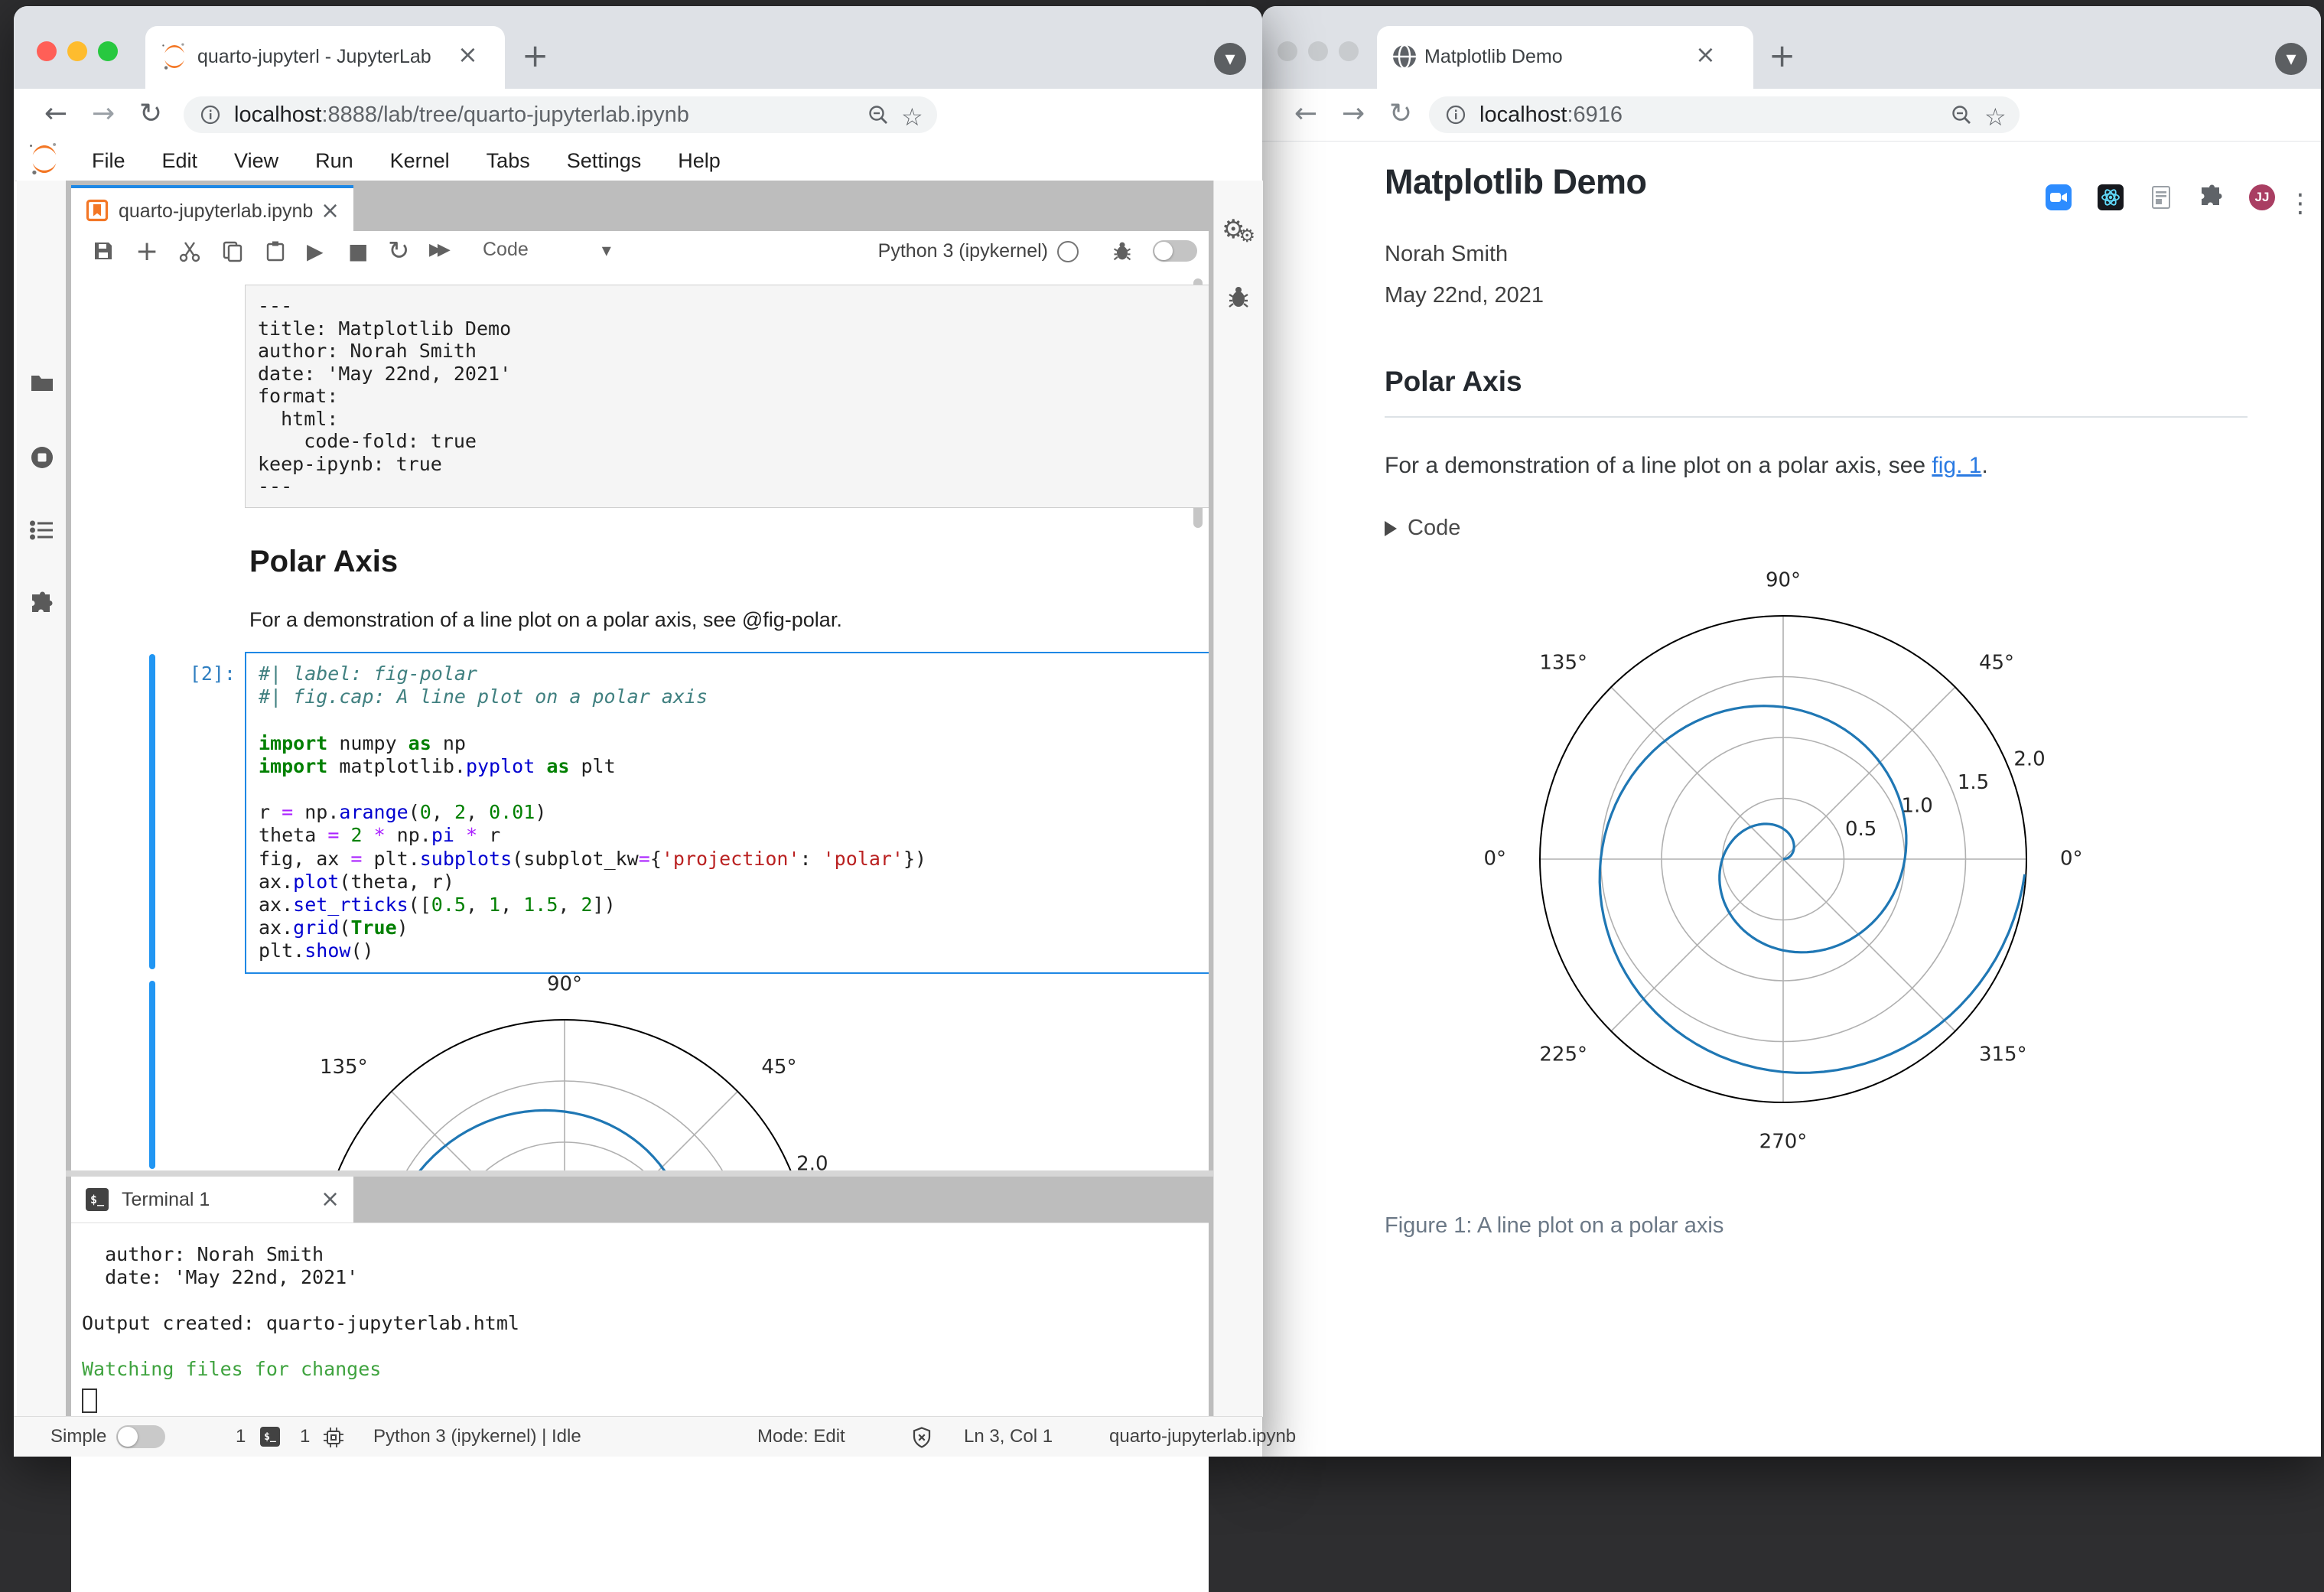  I want to click on url-bar: localhost:6916 ☆, so click(1725, 115).